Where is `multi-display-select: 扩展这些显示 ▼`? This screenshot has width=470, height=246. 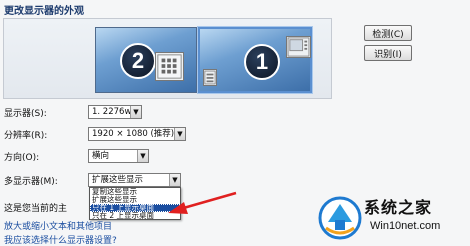 multi-display-select: 扩展这些显示 ▼ is located at coordinates (134, 180).